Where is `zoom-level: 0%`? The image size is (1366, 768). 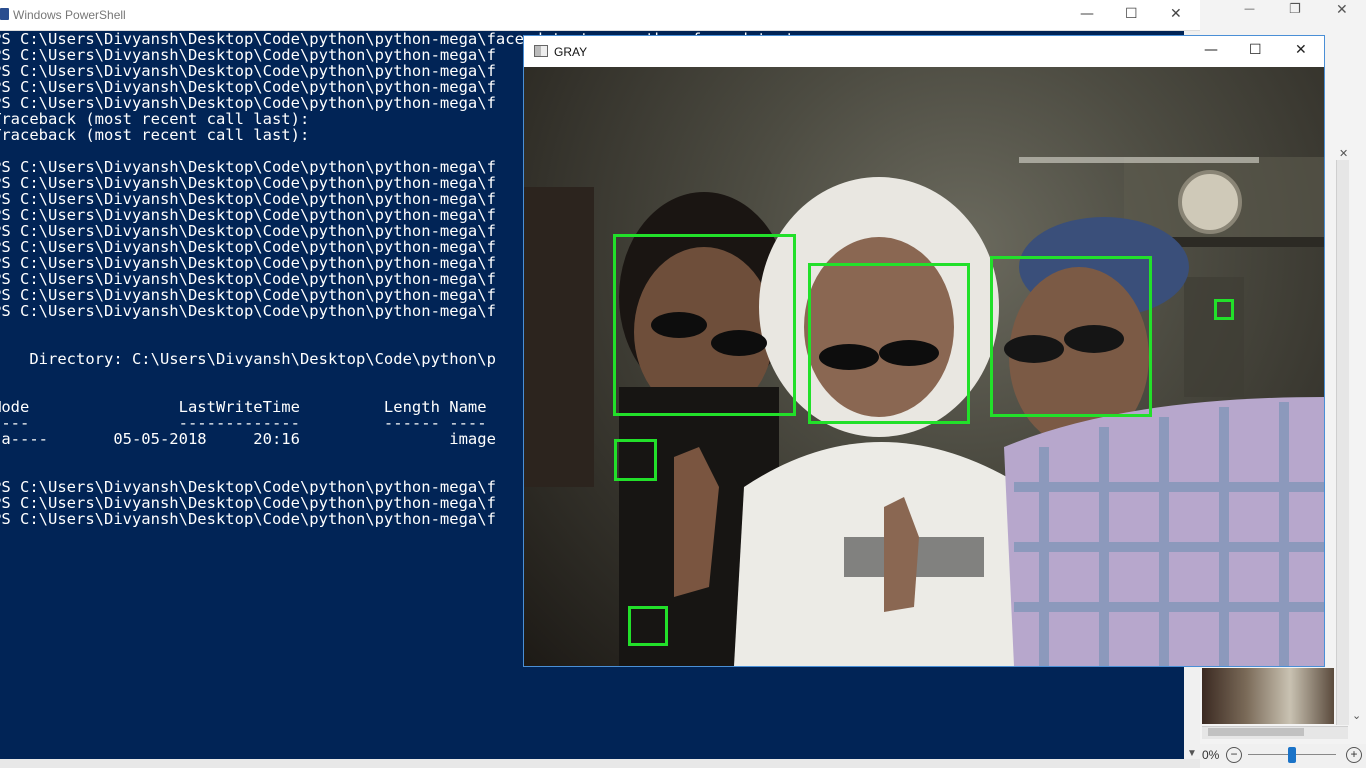 zoom-level: 0% is located at coordinates (1211, 755).